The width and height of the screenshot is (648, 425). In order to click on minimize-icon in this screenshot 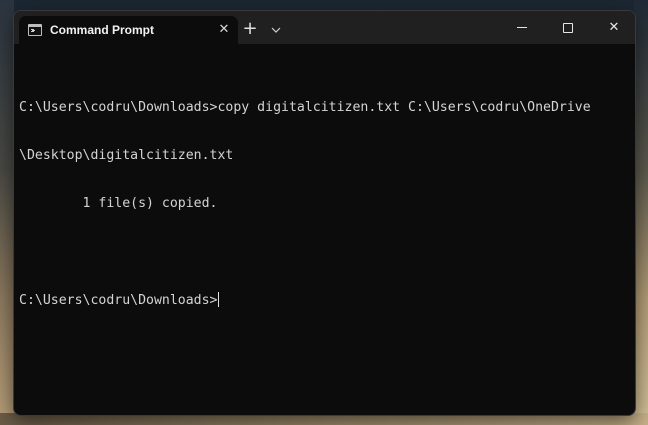, I will do `click(522, 27)`.